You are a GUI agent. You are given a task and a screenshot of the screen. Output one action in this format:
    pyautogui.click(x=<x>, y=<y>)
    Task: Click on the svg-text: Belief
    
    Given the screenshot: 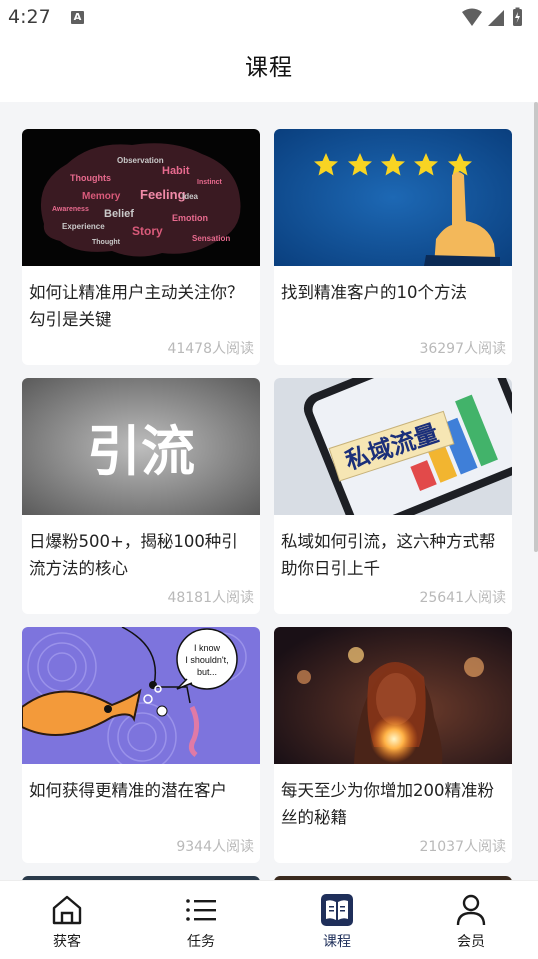 What is the action you would take?
    pyautogui.click(x=119, y=214)
    